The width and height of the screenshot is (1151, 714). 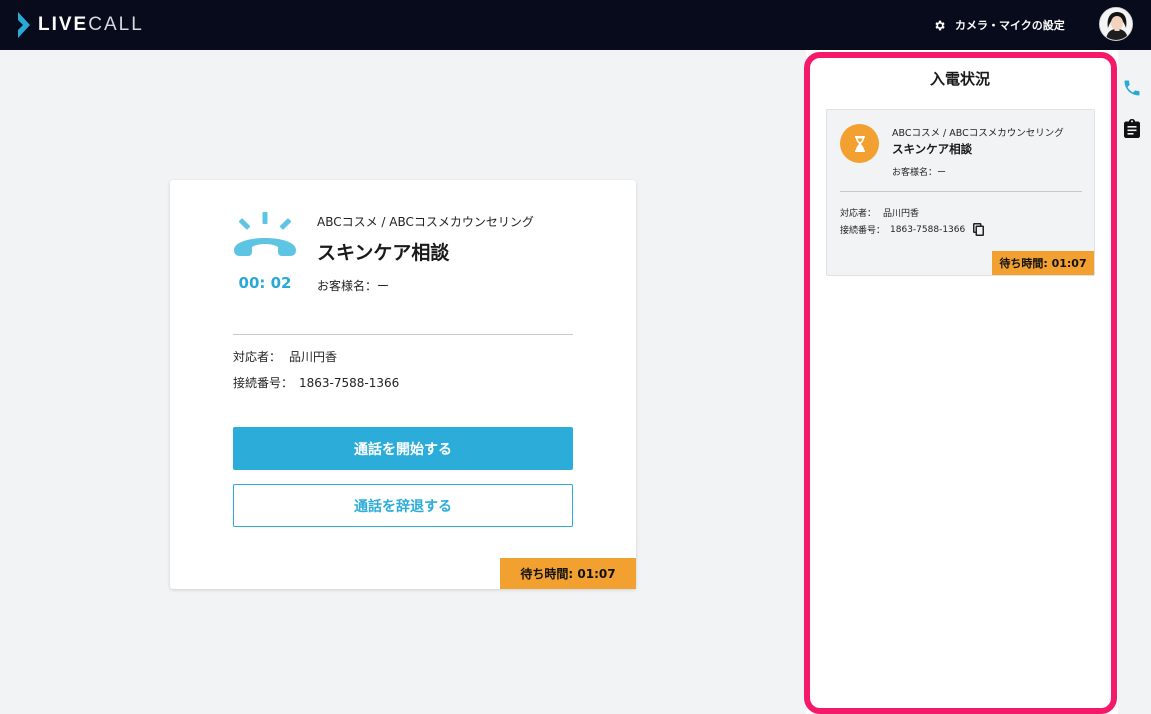 What do you see at coordinates (347, 286) in the screenshot?
I see `customer-label: お客様名：` at bounding box center [347, 286].